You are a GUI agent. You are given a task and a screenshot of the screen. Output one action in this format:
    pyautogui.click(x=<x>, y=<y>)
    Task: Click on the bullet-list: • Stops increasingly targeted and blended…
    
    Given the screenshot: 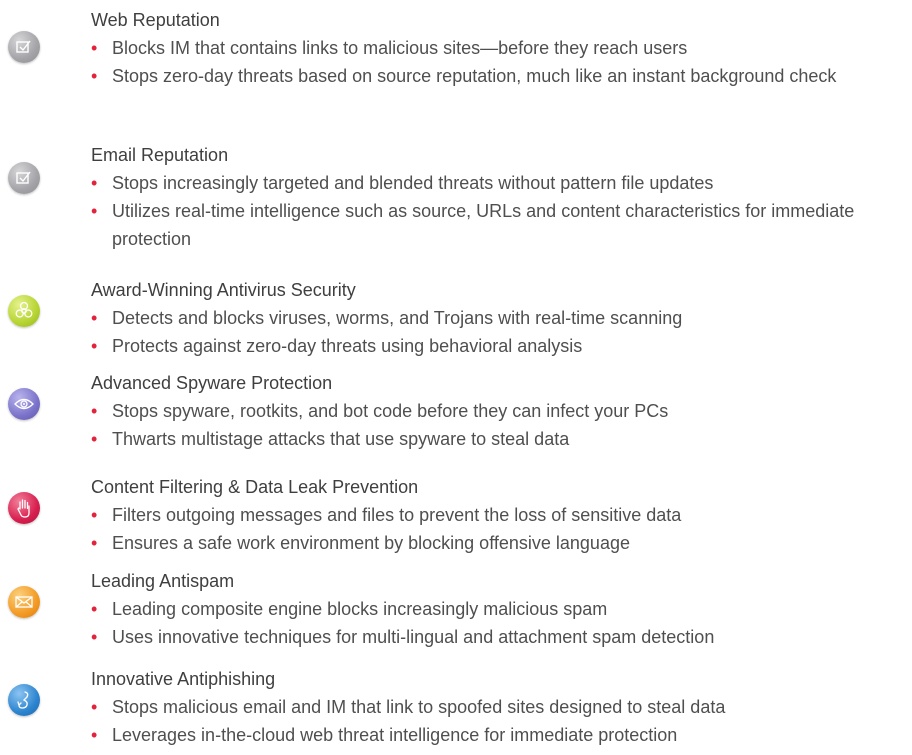 What is the action you would take?
    pyautogui.click(x=496, y=211)
    